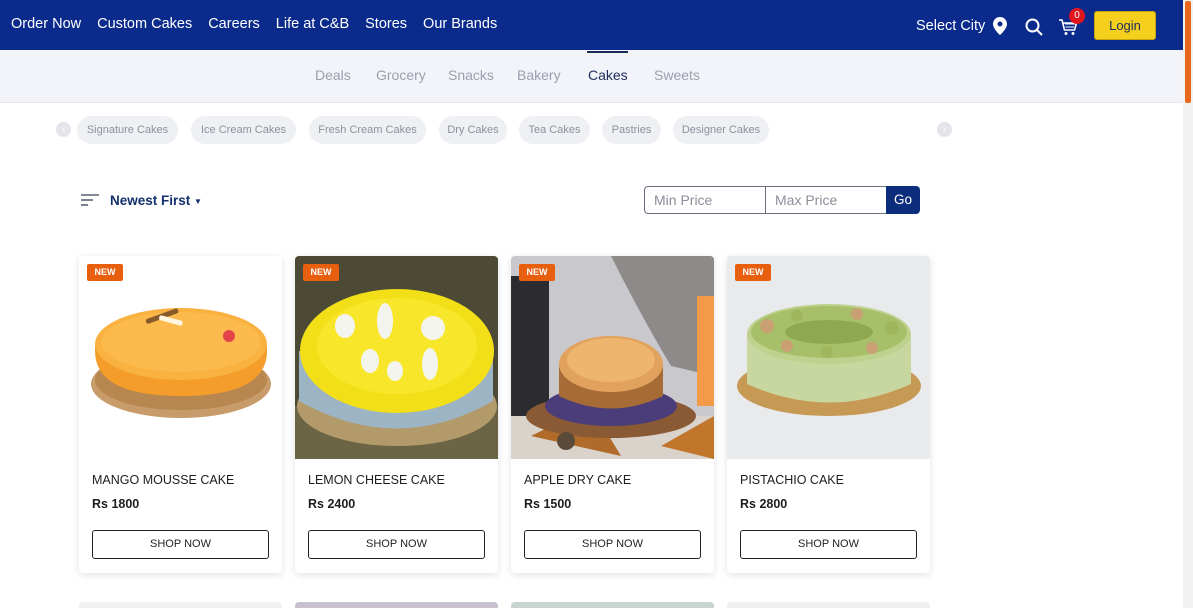 The height and width of the screenshot is (608, 1193). Describe the element at coordinates (150, 200) in the screenshot. I see `sort-dropdown-label: Newest First` at that location.